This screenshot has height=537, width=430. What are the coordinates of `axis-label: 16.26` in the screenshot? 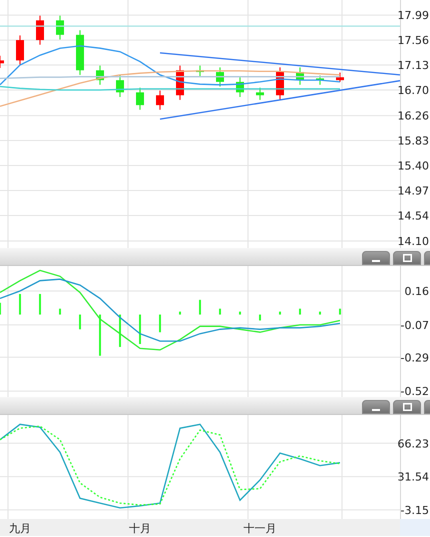 It's located at (413, 116).